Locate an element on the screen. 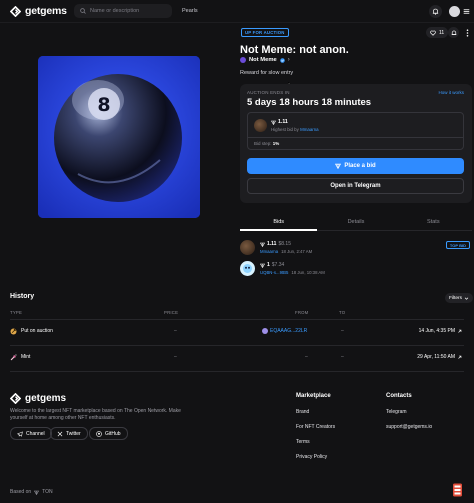  history-date: 14 Jun, 4:35 PM is located at coordinates (436, 331).